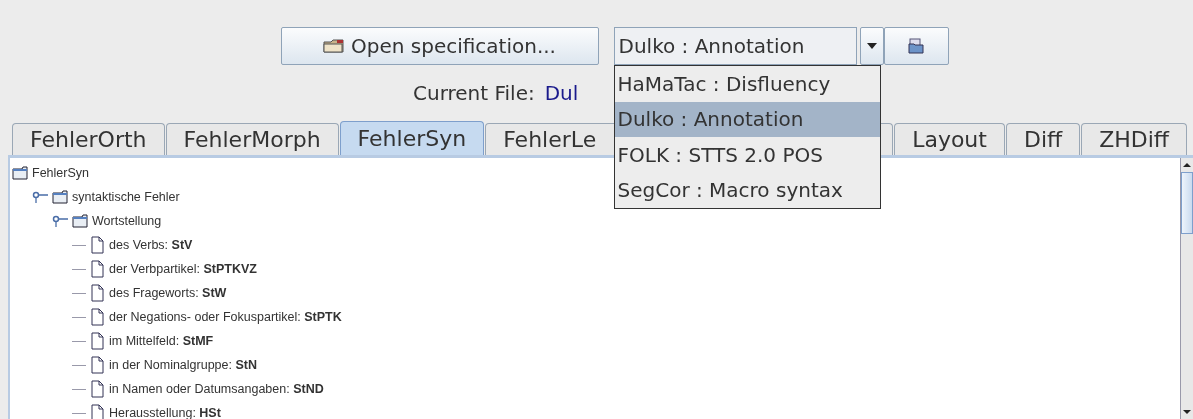  I want to click on dropdown-option: HaMaTac : Disfluency, so click(747, 84).